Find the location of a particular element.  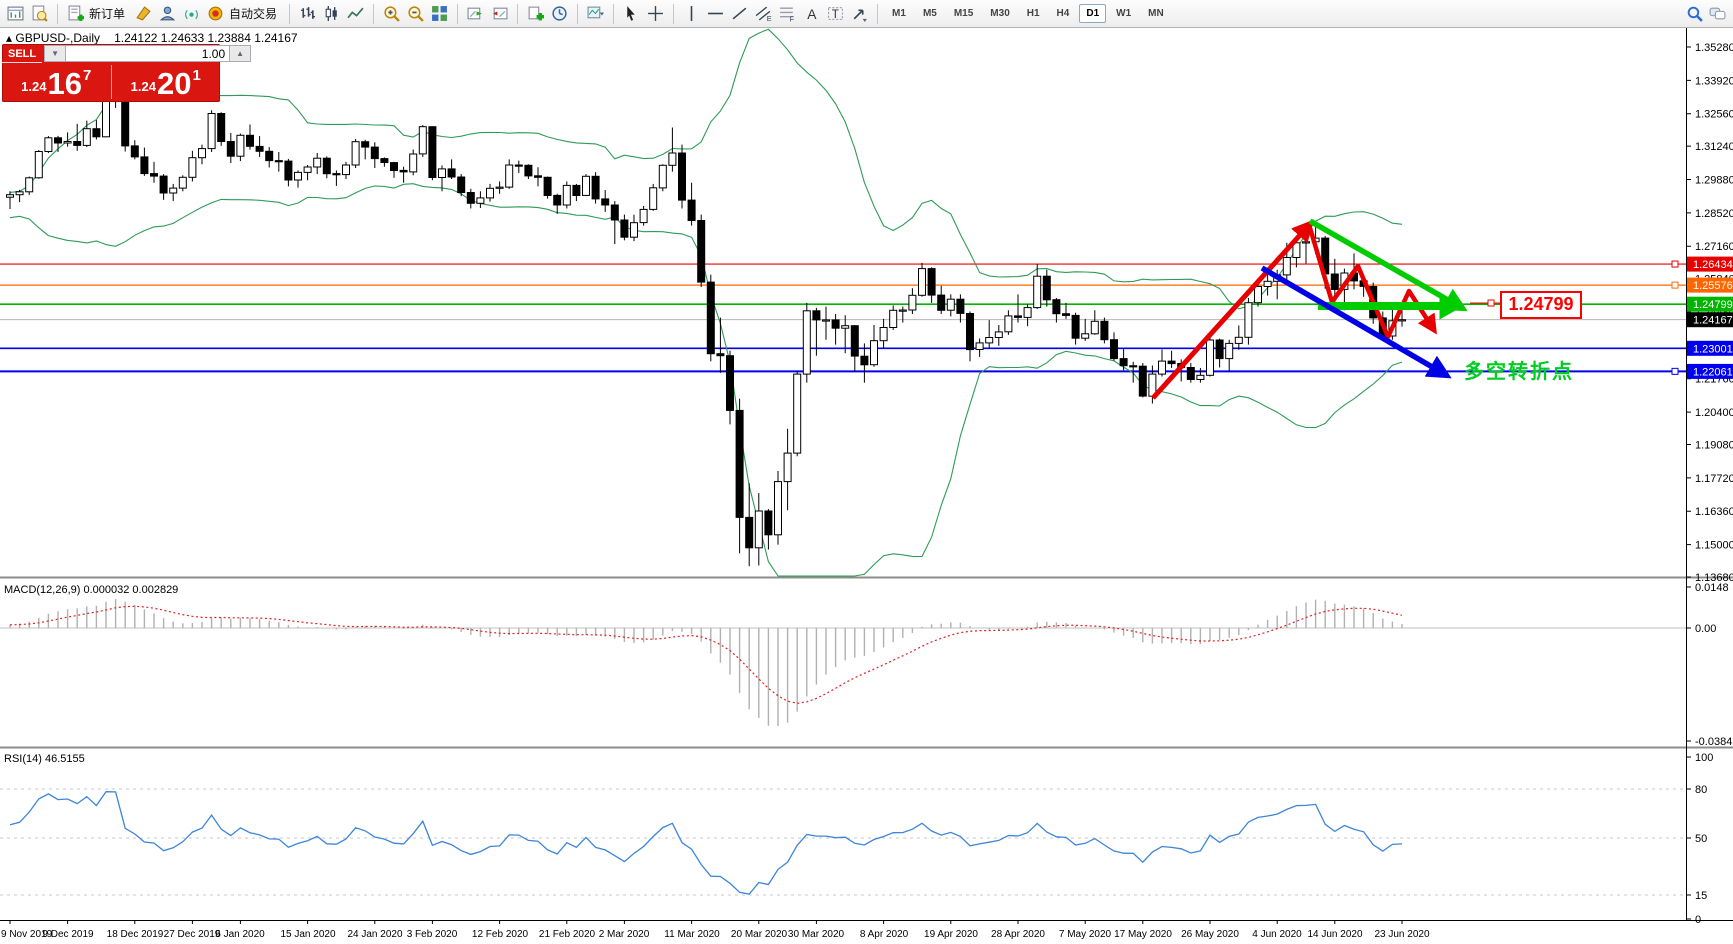

price-level-lines is located at coordinates (843, 317).